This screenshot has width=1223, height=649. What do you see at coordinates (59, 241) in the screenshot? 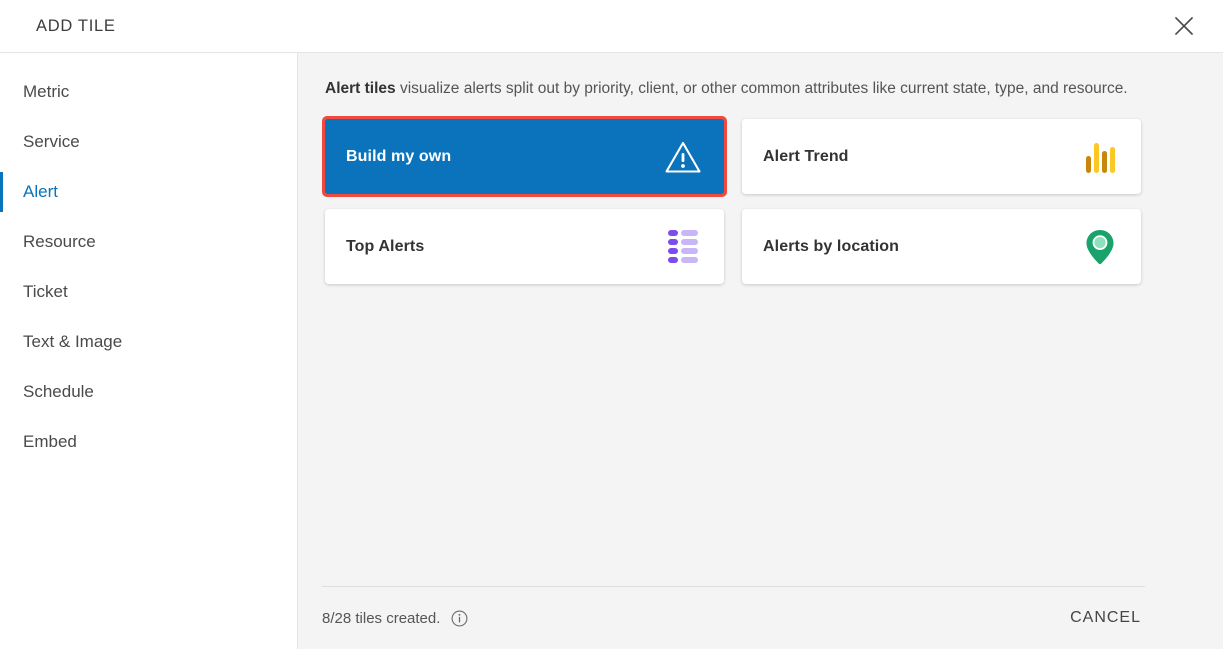
I see `sidebar-item-label: Resource` at bounding box center [59, 241].